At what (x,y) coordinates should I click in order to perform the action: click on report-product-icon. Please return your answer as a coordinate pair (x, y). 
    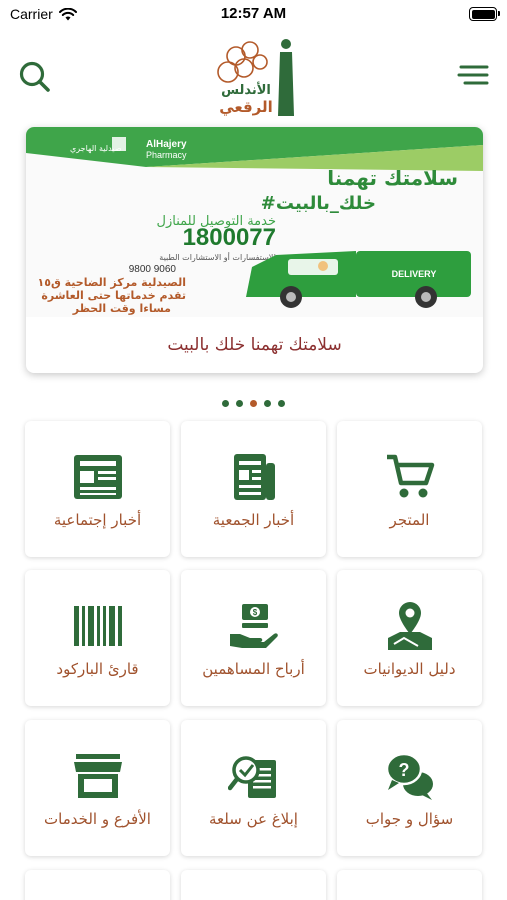
    Looking at the image, I should click on (252, 777).